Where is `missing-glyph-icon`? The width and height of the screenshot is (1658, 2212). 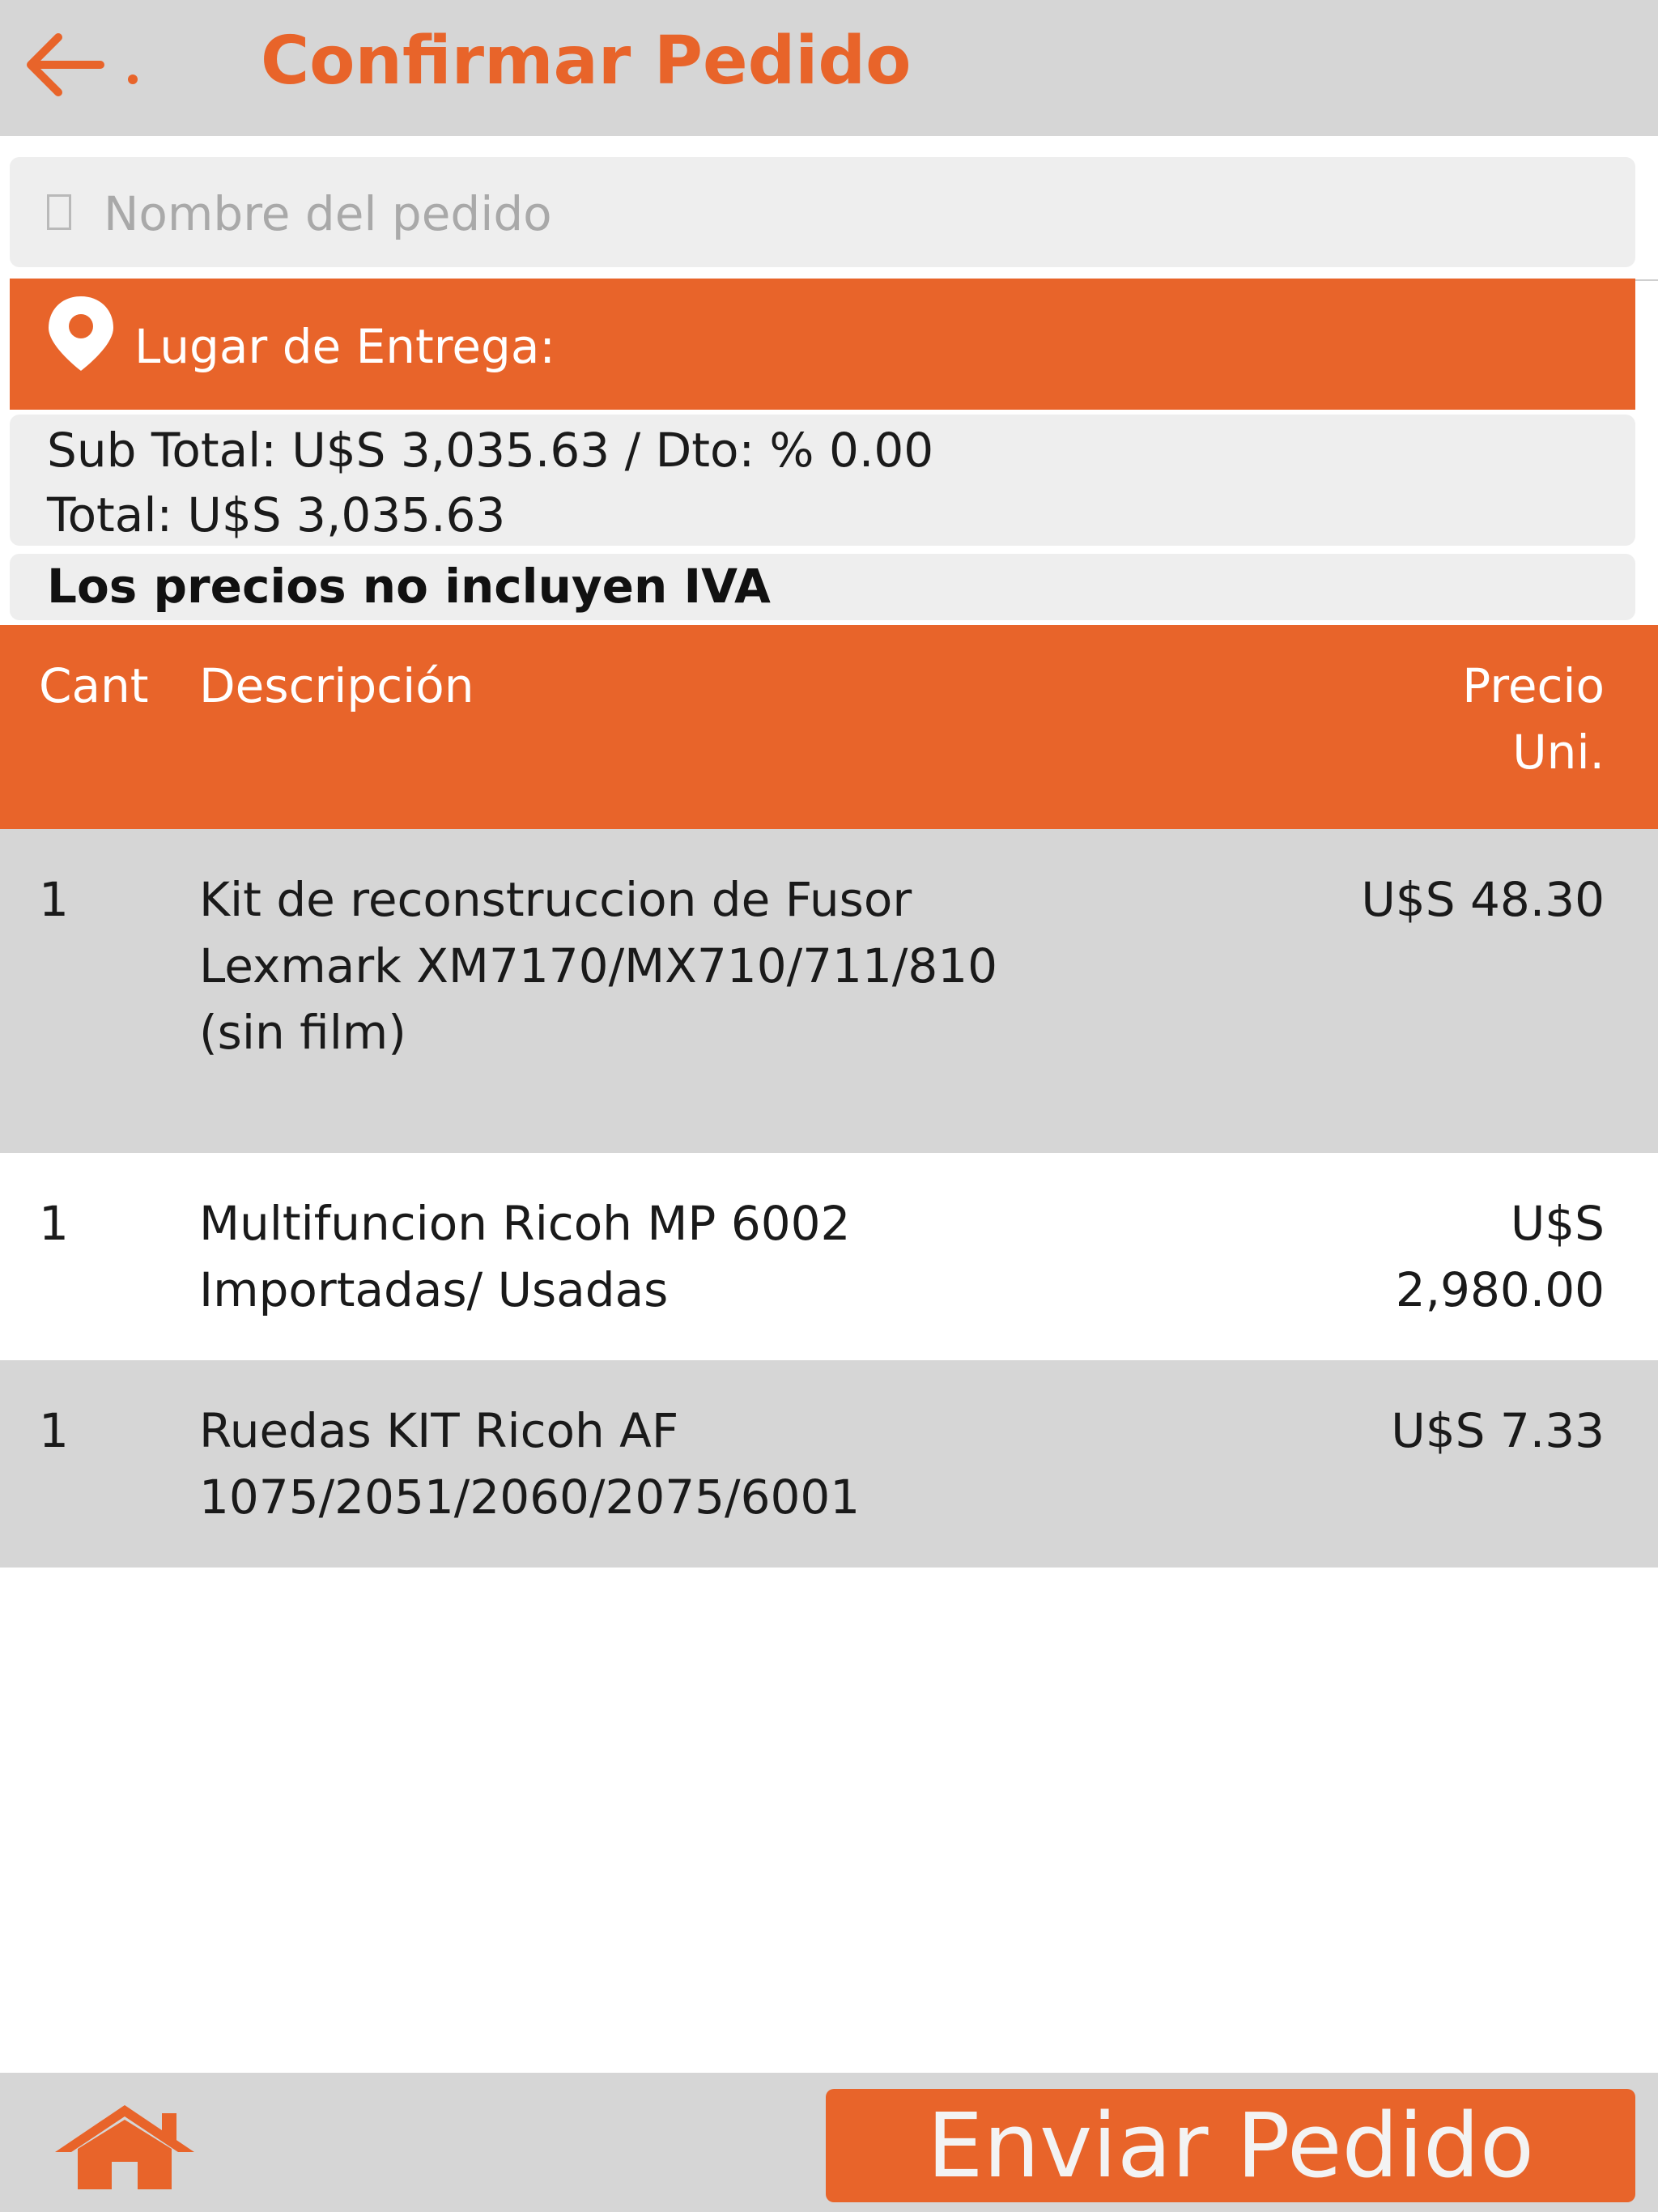 missing-glyph-icon is located at coordinates (59, 212).